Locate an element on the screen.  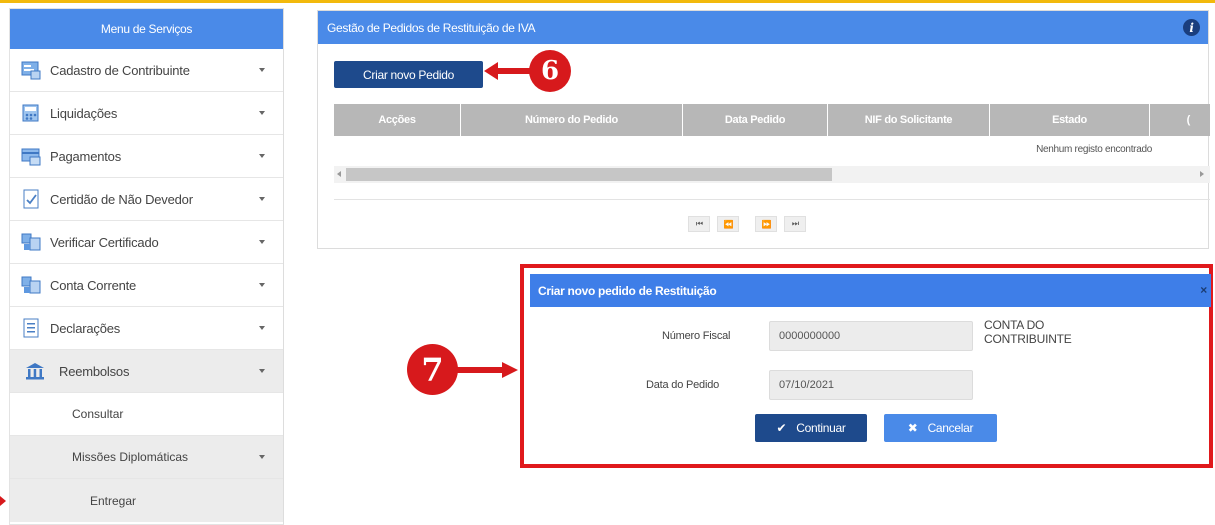
bank-icon is located at coordinates (34, 371).